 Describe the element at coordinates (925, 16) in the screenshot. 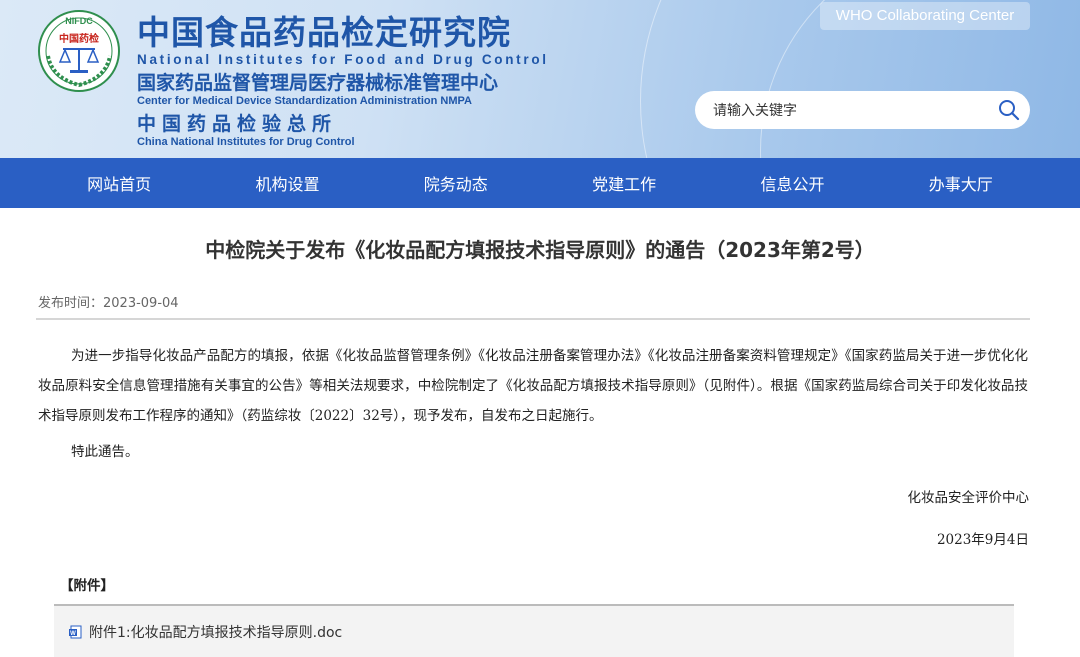

I see `who-collaborating-center-link: WHO Collaborating Center` at that location.